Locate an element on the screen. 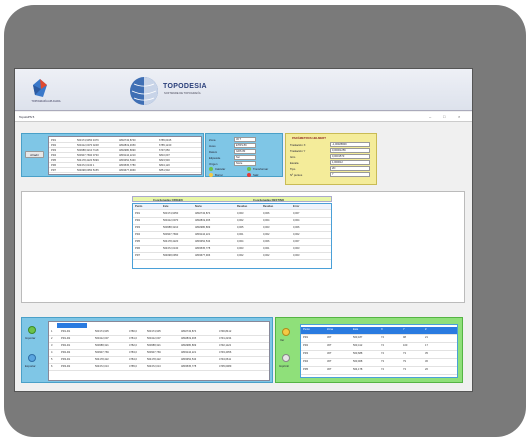 This screenshot has width=529, height=441. table-cell: 4803535,7780 is located at coordinates (127, 165).